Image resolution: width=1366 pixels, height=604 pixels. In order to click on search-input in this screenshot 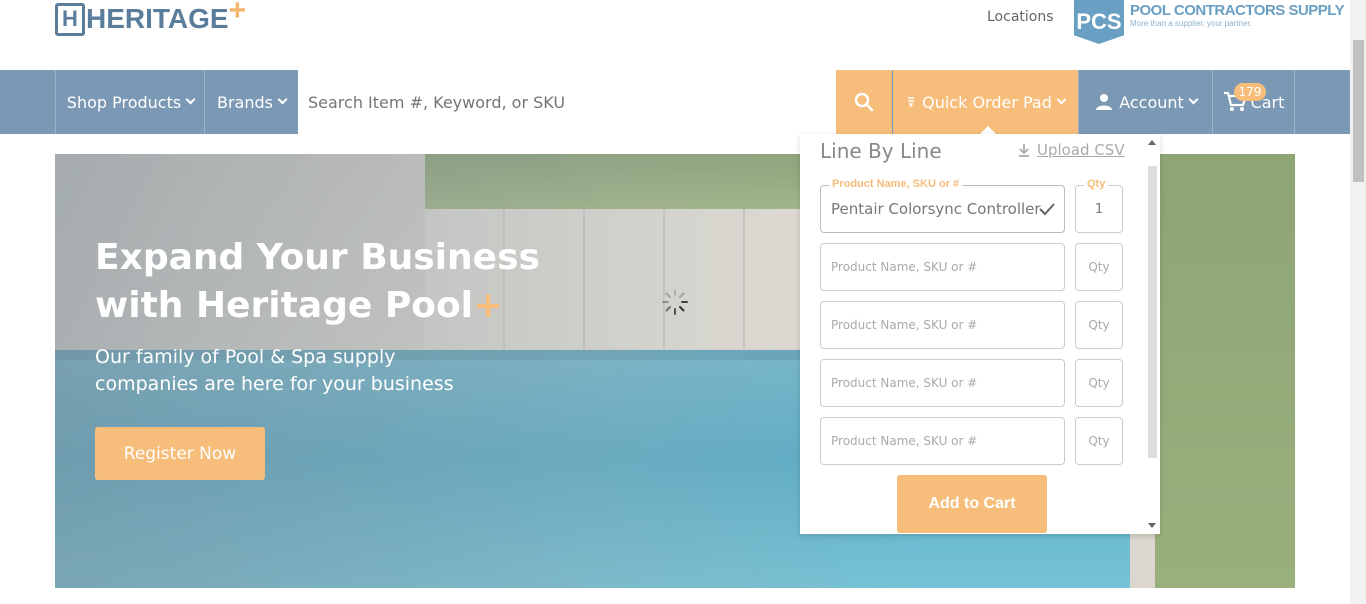, I will do `click(572, 102)`.